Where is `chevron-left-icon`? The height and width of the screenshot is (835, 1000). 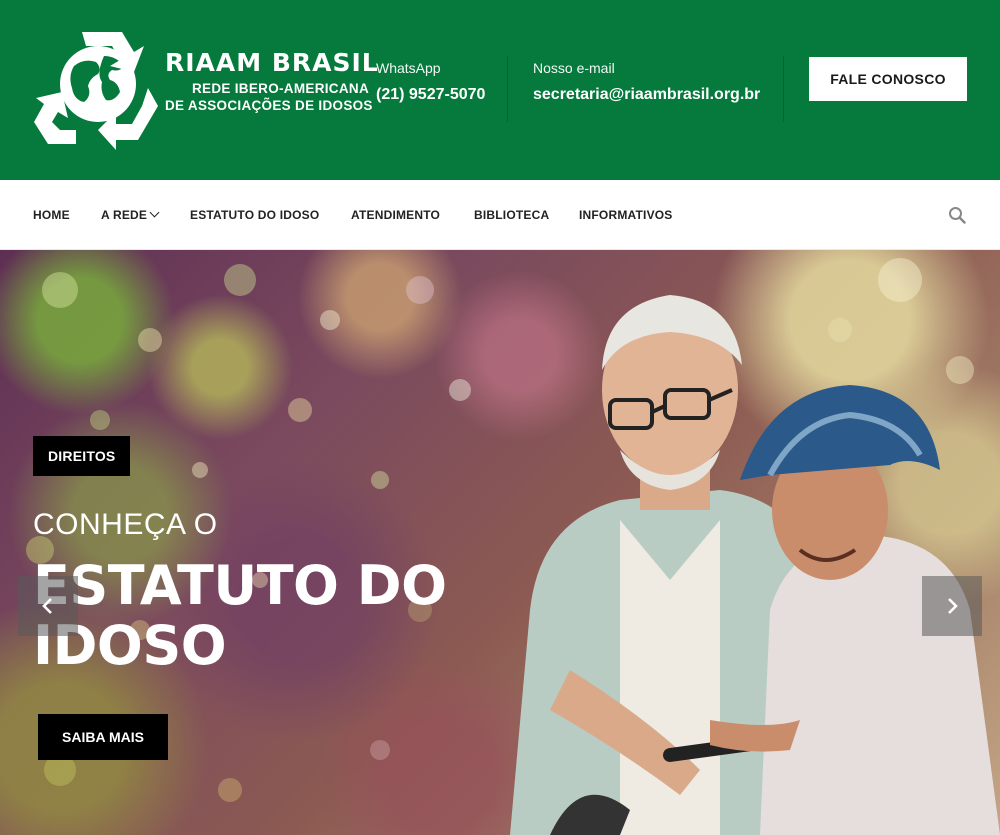 chevron-left-icon is located at coordinates (47, 606).